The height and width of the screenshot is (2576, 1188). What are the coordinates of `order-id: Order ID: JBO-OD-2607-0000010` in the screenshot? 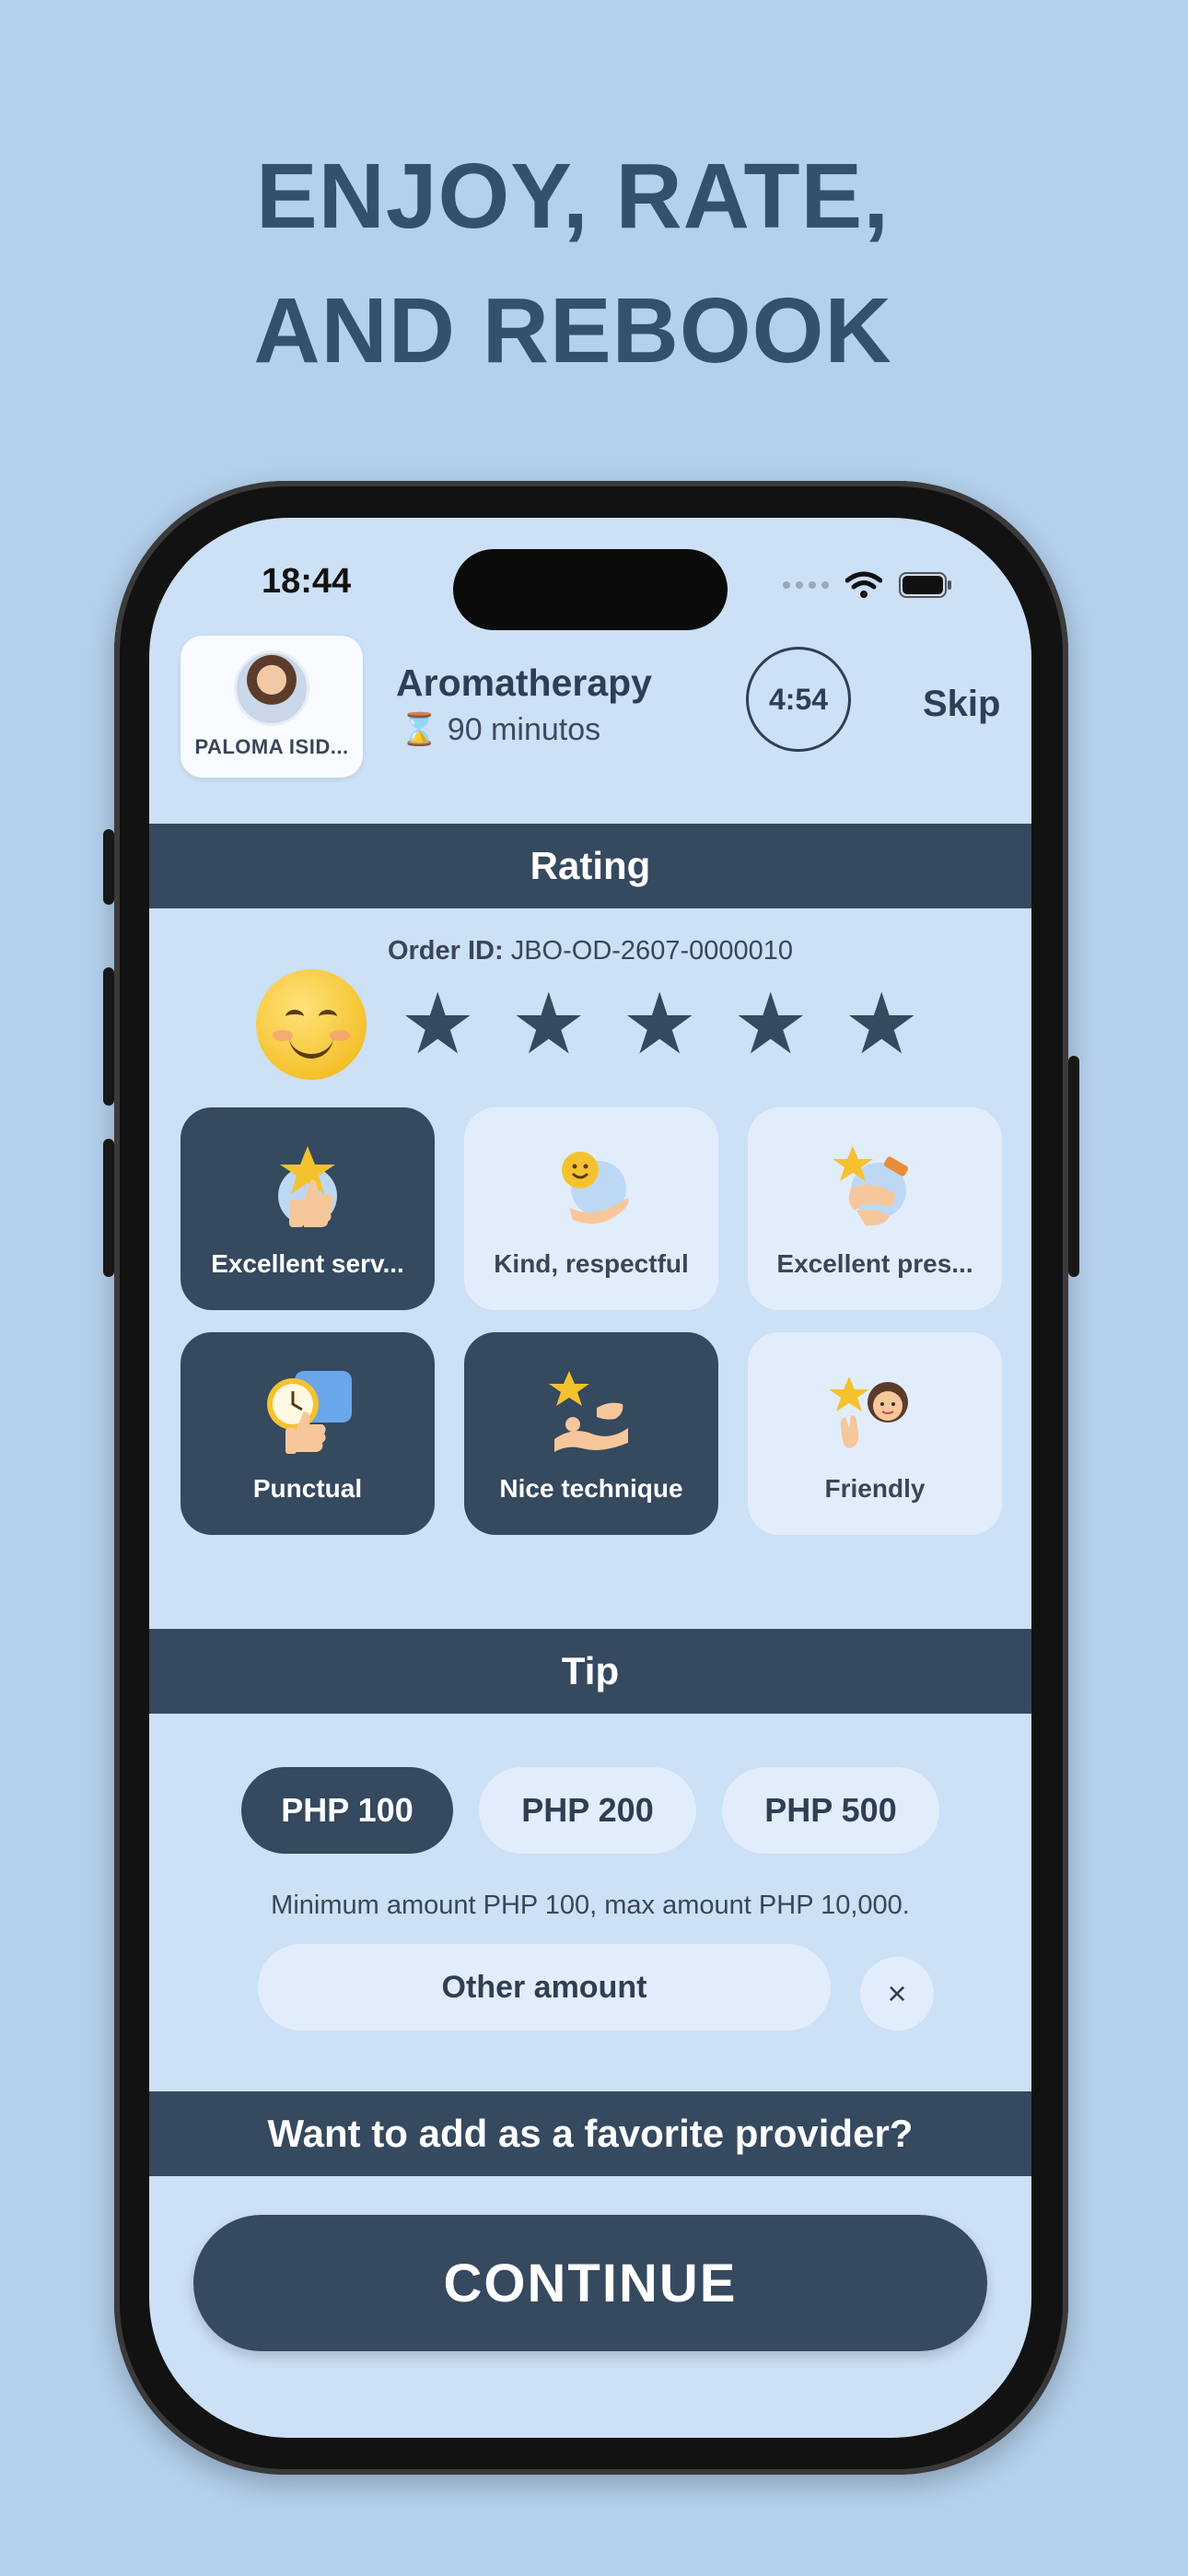 It's located at (590, 951).